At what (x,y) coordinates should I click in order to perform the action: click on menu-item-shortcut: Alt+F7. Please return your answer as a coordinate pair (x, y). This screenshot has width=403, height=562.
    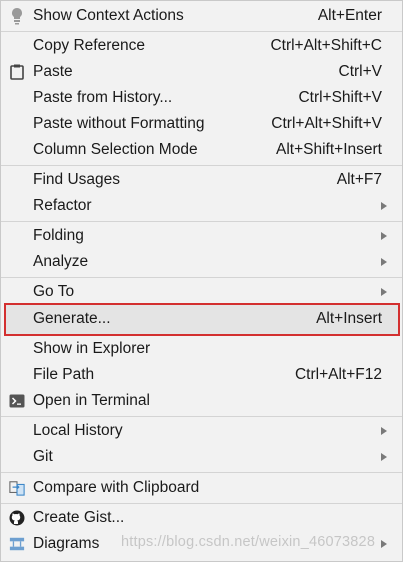
    Looking at the image, I should click on (359, 179).